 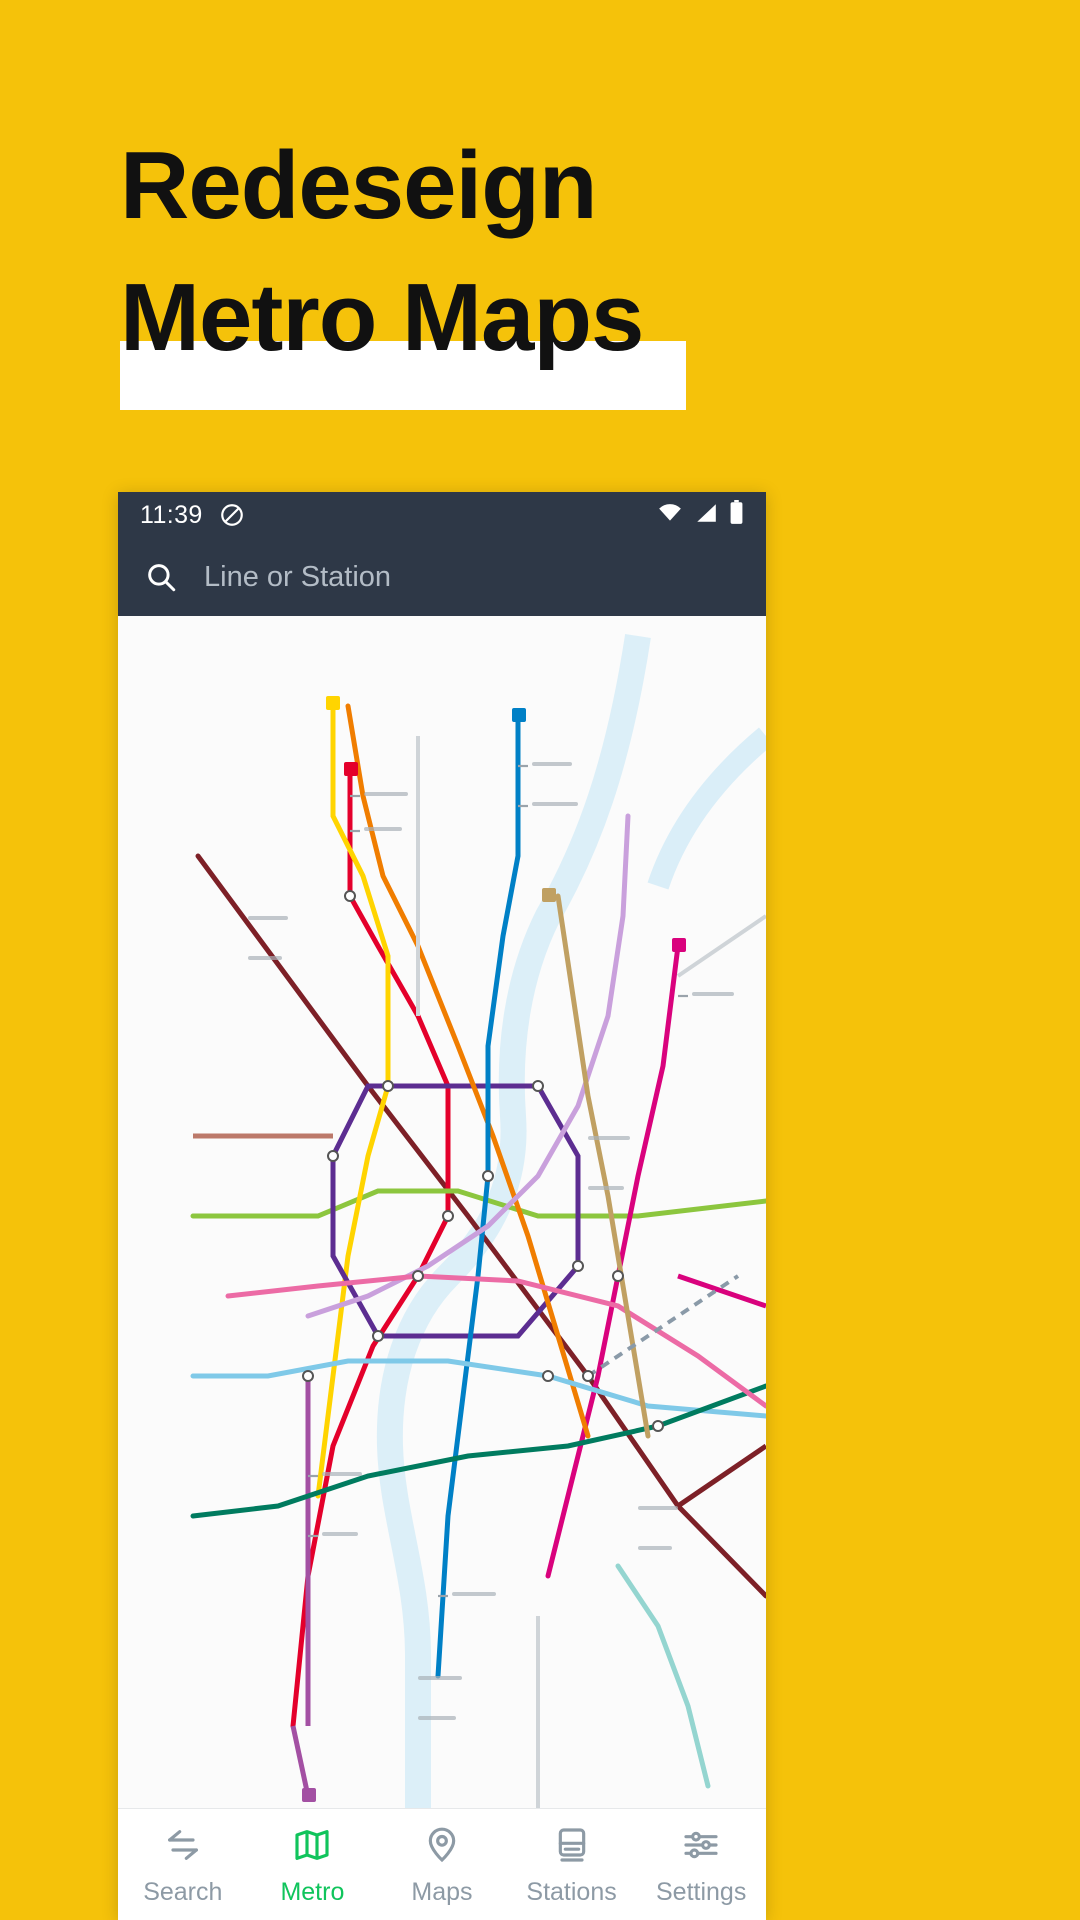 What do you see at coordinates (183, 1892) in the screenshot?
I see `nav-label-search: Search` at bounding box center [183, 1892].